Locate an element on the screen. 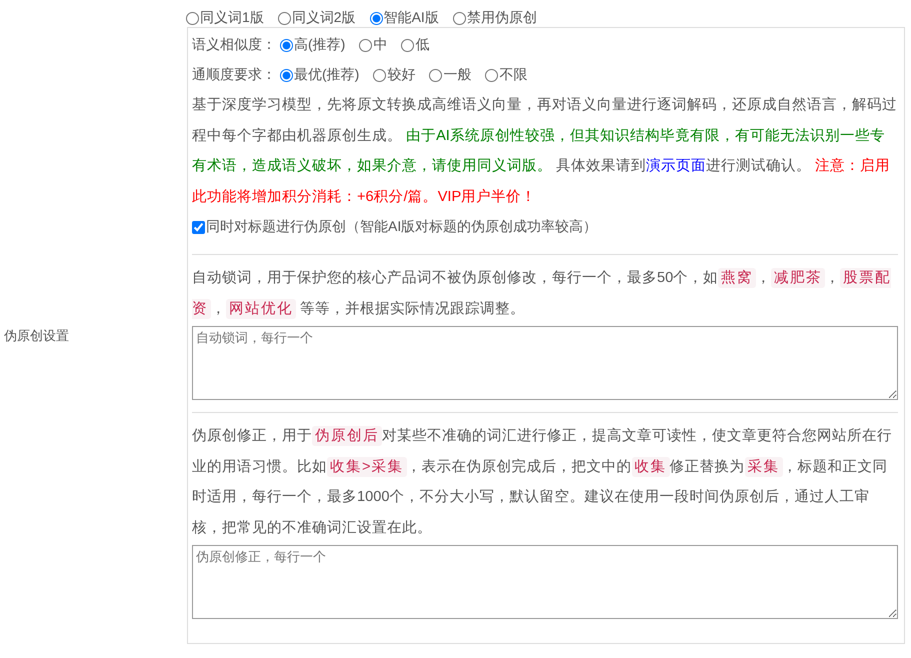 The height and width of the screenshot is (658, 911). option-label: 较好 is located at coordinates (401, 75).